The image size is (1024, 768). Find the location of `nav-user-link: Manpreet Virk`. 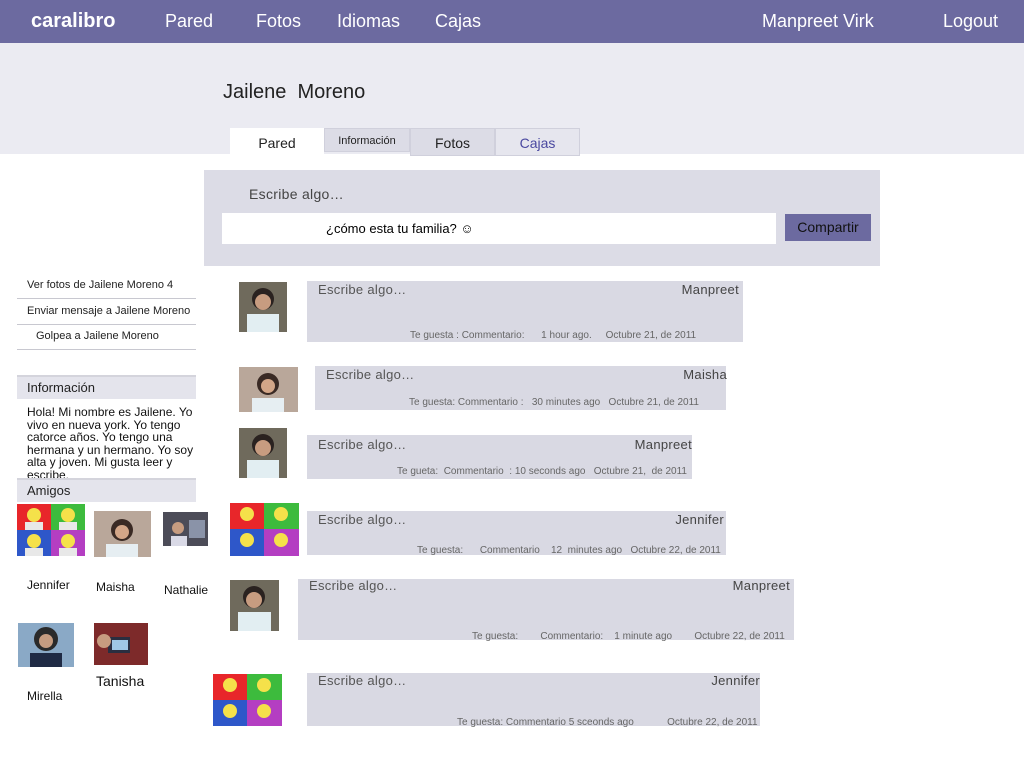

nav-user-link: Manpreet Virk is located at coordinates (818, 21).